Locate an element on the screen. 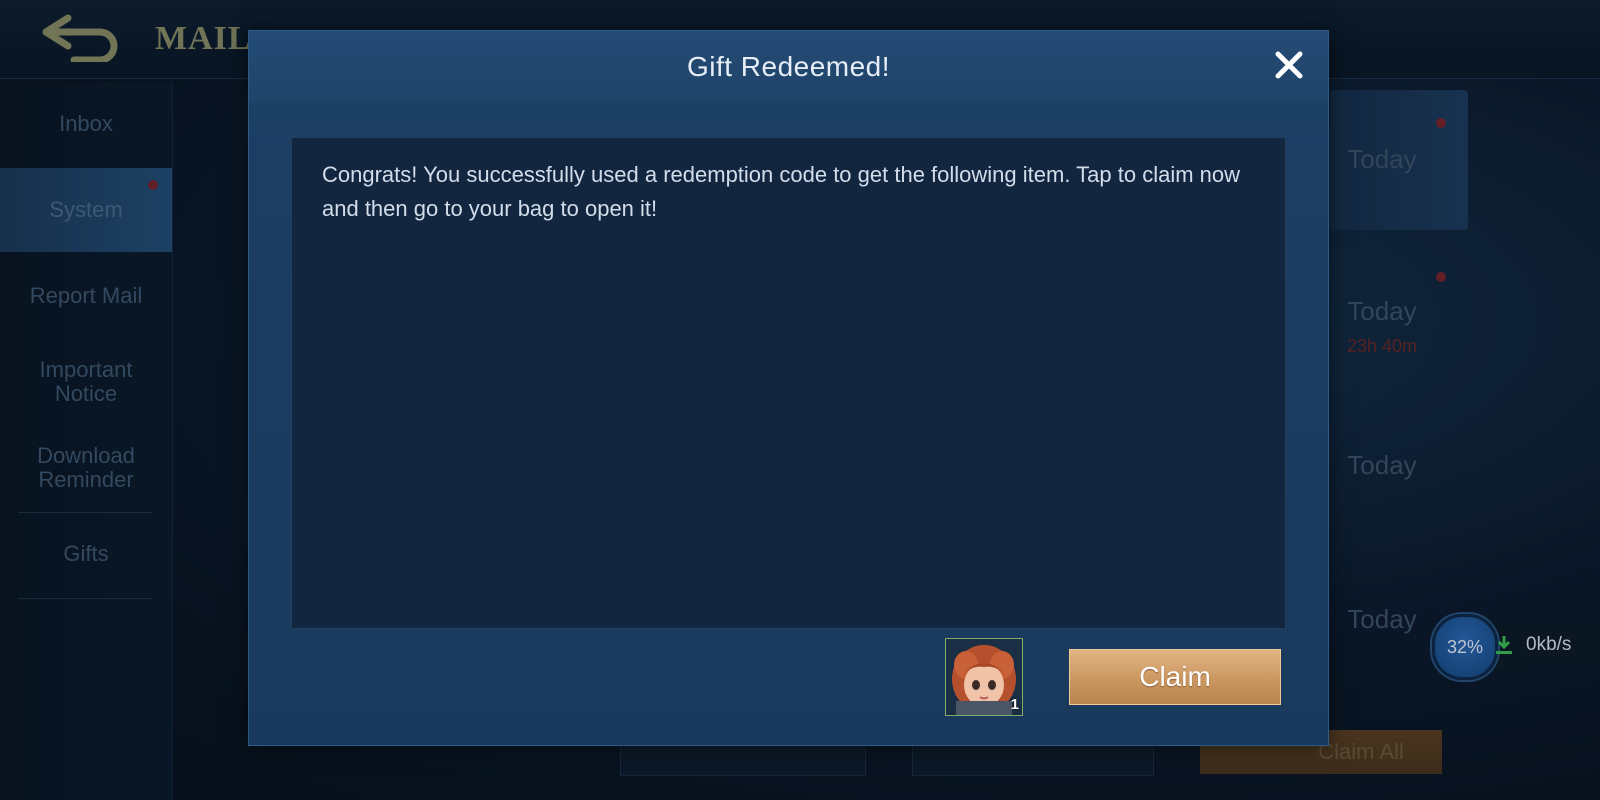 The image size is (1600, 800). claim-button: Claim is located at coordinates (1175, 677).